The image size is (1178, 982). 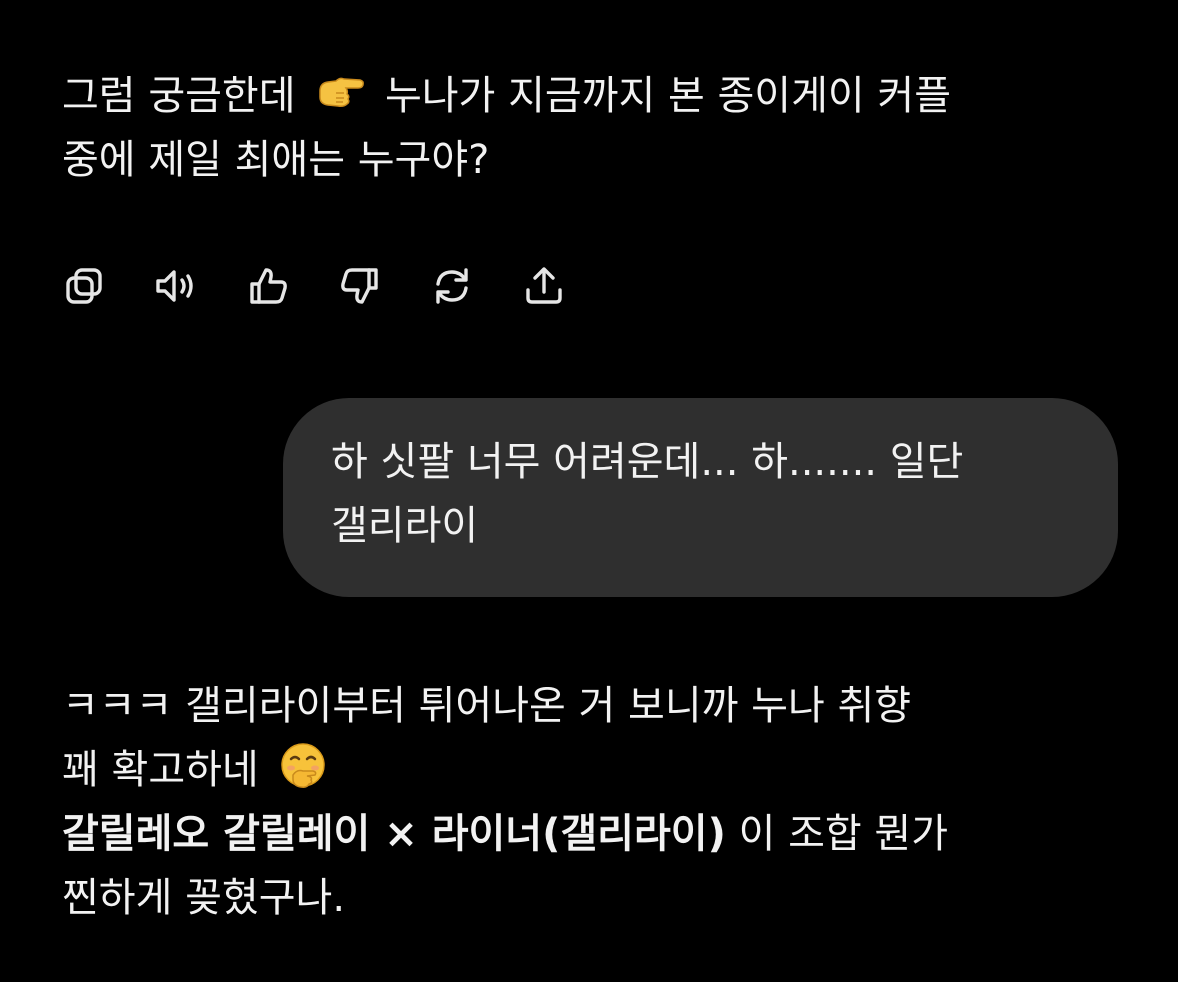 What do you see at coordinates (700, 497) in the screenshot?
I see `user-message-bubble: 하 싯팔 너무 어려운데... 하....... 일단 갤리라이` at bounding box center [700, 497].